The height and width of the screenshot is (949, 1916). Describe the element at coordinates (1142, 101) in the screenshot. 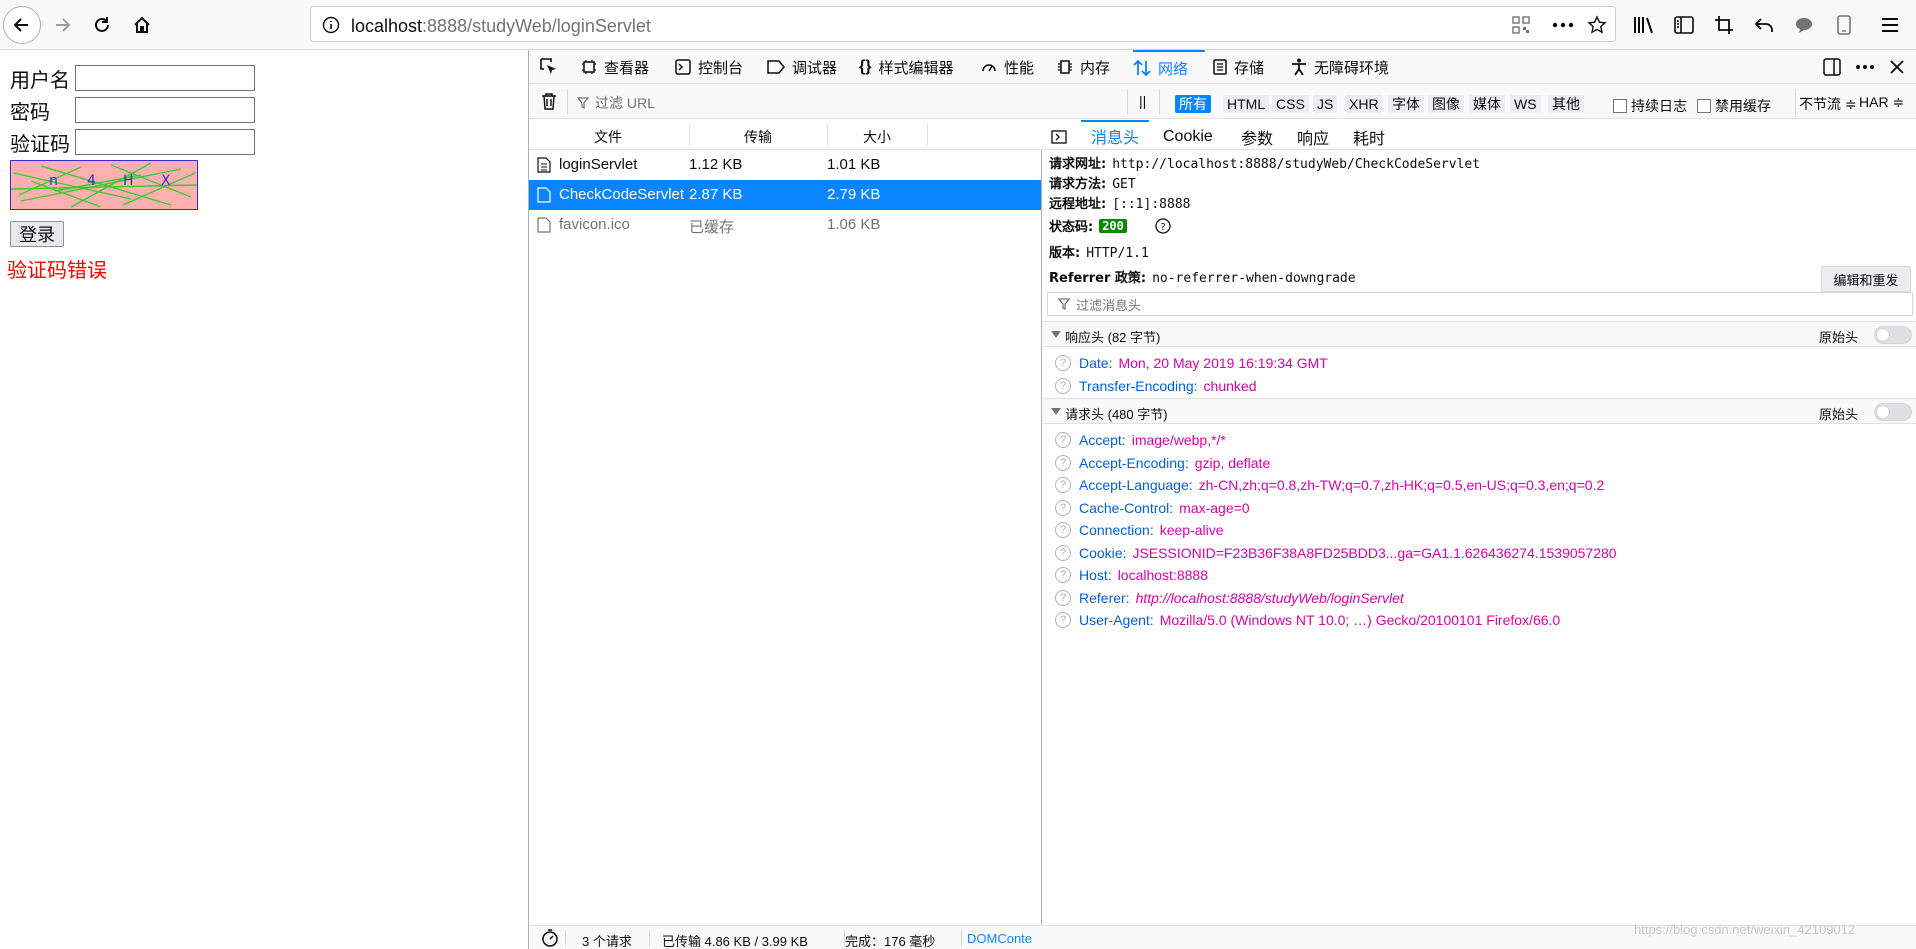

I see `pause-button: ||` at that location.